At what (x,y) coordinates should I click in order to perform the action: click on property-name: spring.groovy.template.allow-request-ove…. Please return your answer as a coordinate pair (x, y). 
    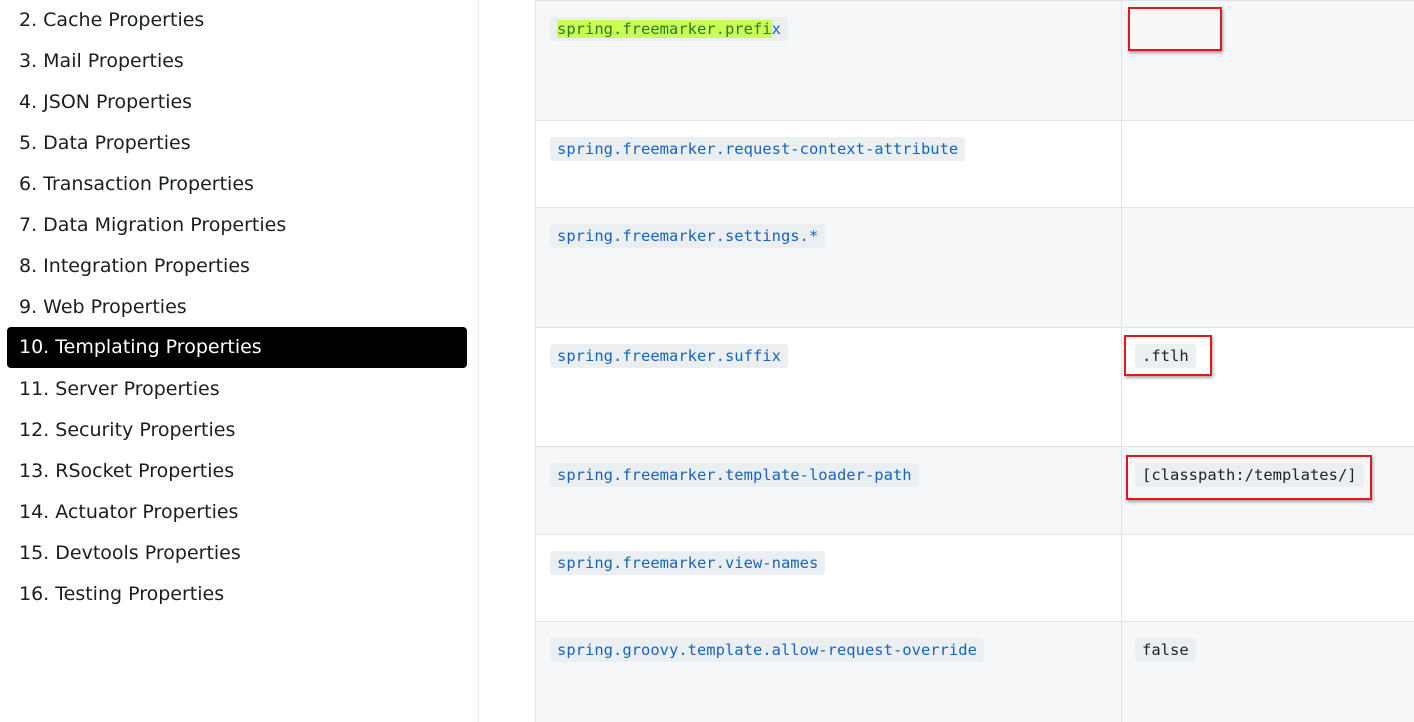
    Looking at the image, I should click on (767, 650).